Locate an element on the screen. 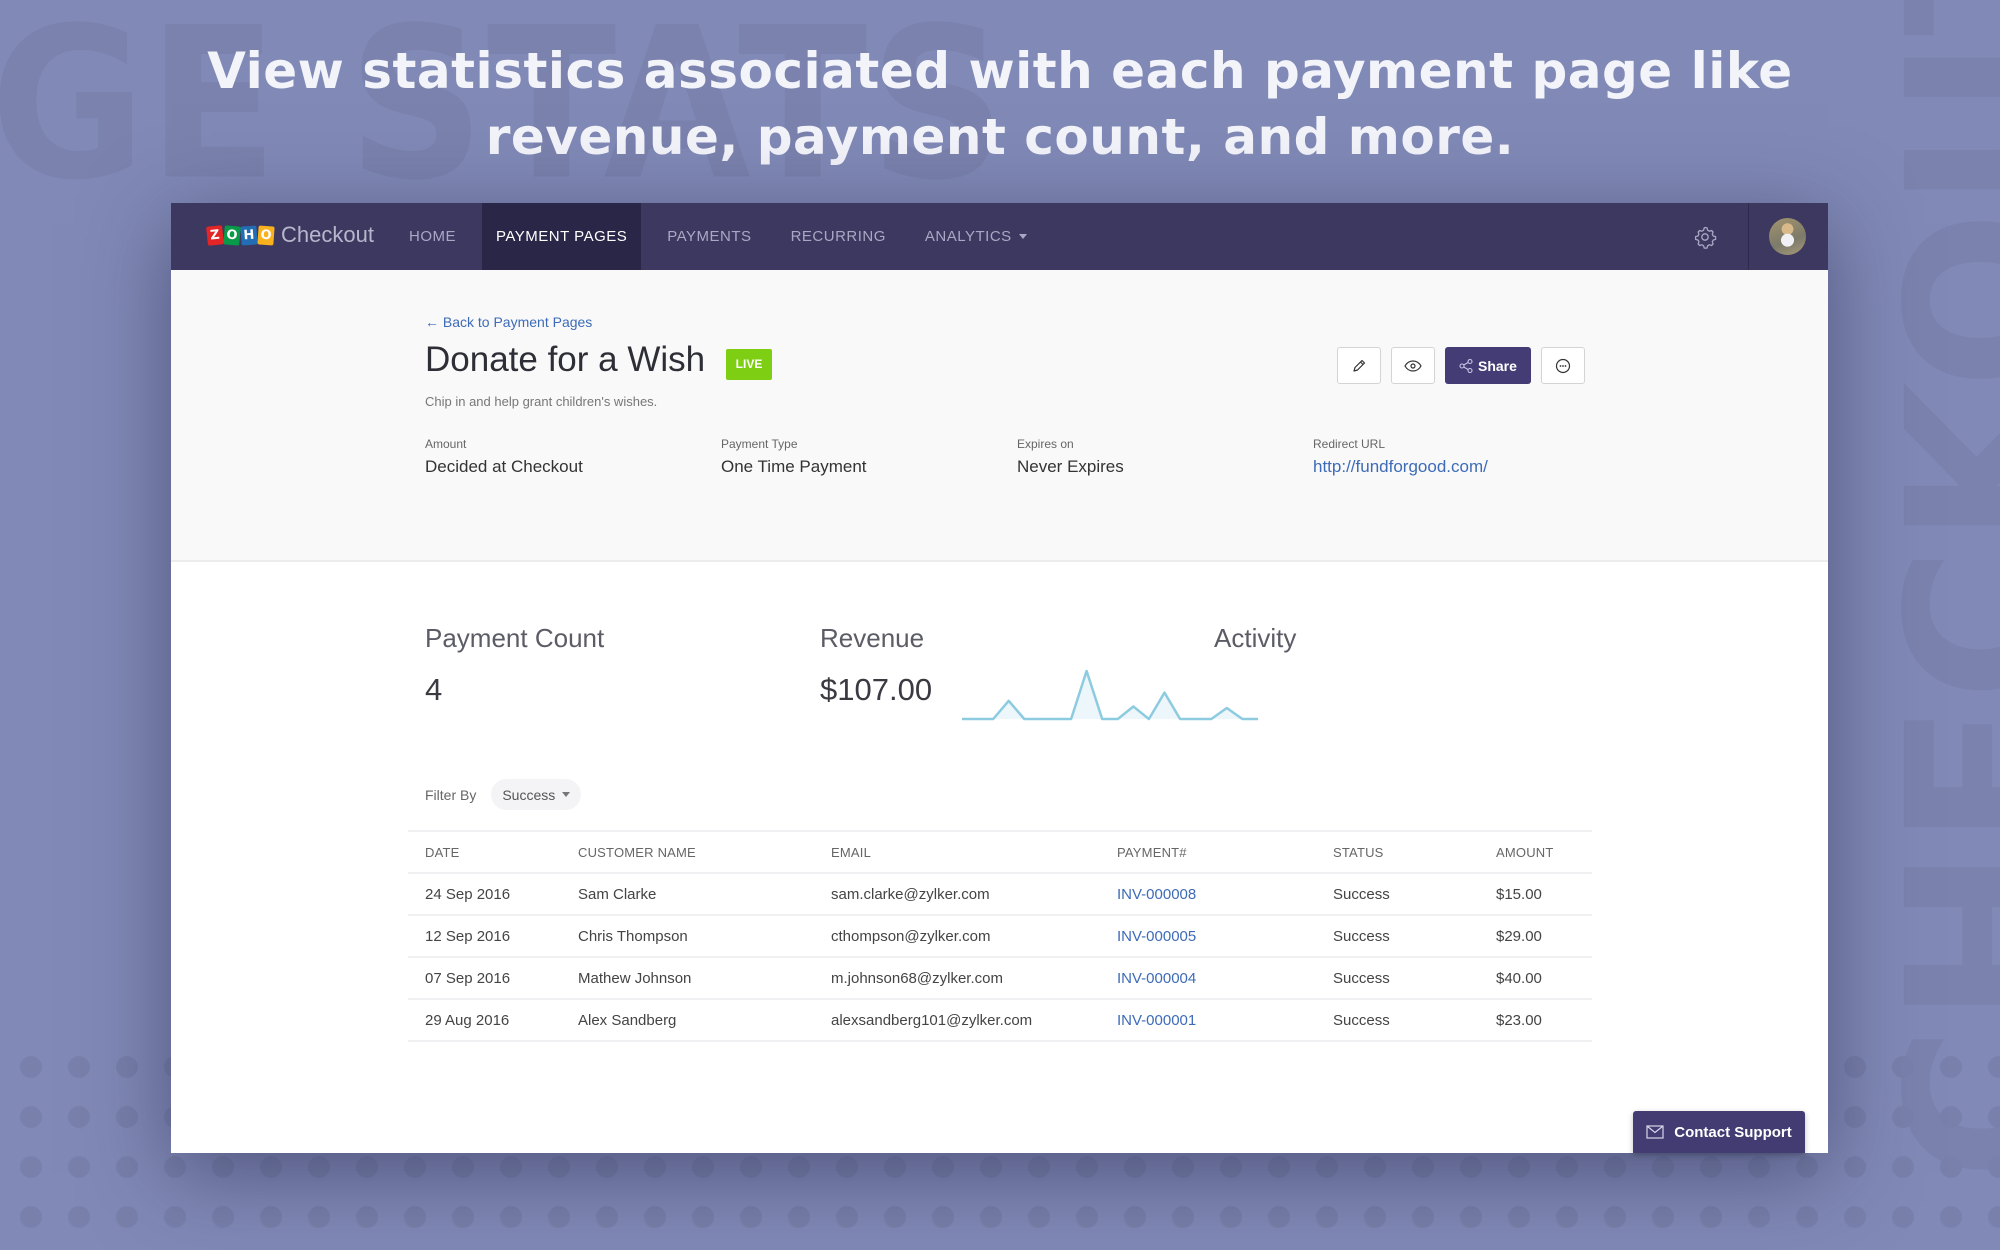  user-avatar is located at coordinates (1787, 236).